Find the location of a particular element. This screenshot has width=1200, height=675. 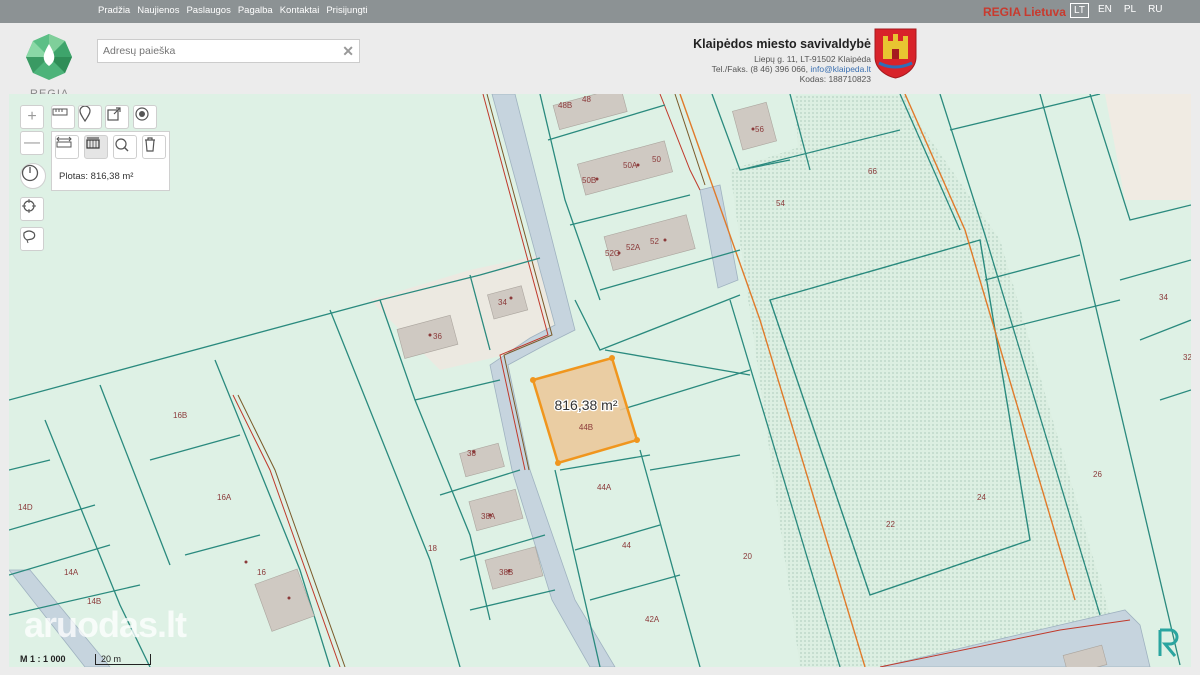

parcel-label: 50A is located at coordinates (630, 165).